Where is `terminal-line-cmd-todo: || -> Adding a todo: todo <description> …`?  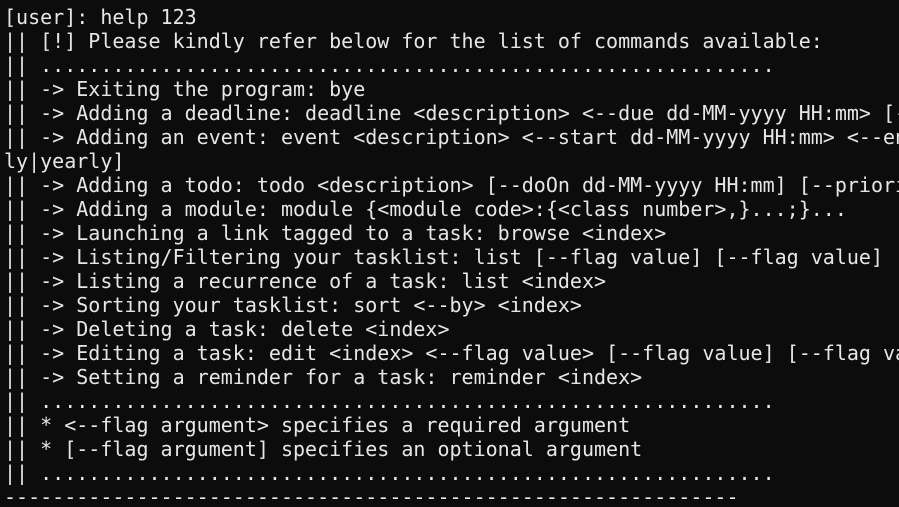
terminal-line-cmd-todo: || -> Adding a todo: todo <description> … is located at coordinates (451, 185).